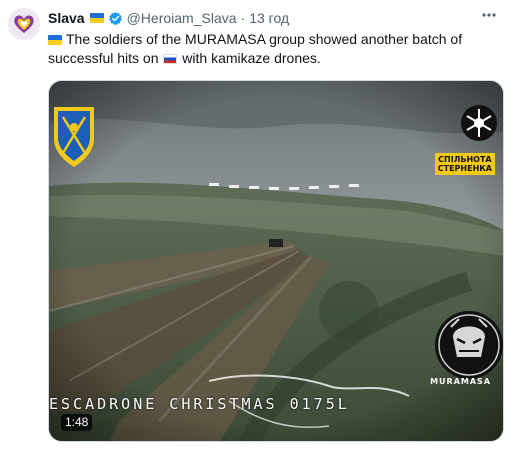  What do you see at coordinates (460, 381) in the screenshot?
I see `muramasa-watermark: MURAMASA` at bounding box center [460, 381].